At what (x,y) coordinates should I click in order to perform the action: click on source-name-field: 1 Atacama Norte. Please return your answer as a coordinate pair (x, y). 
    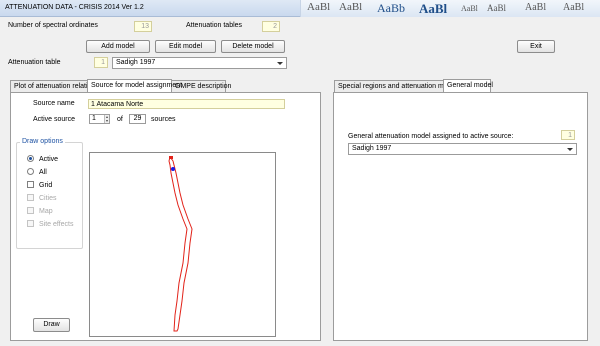
    Looking at the image, I should click on (186, 104).